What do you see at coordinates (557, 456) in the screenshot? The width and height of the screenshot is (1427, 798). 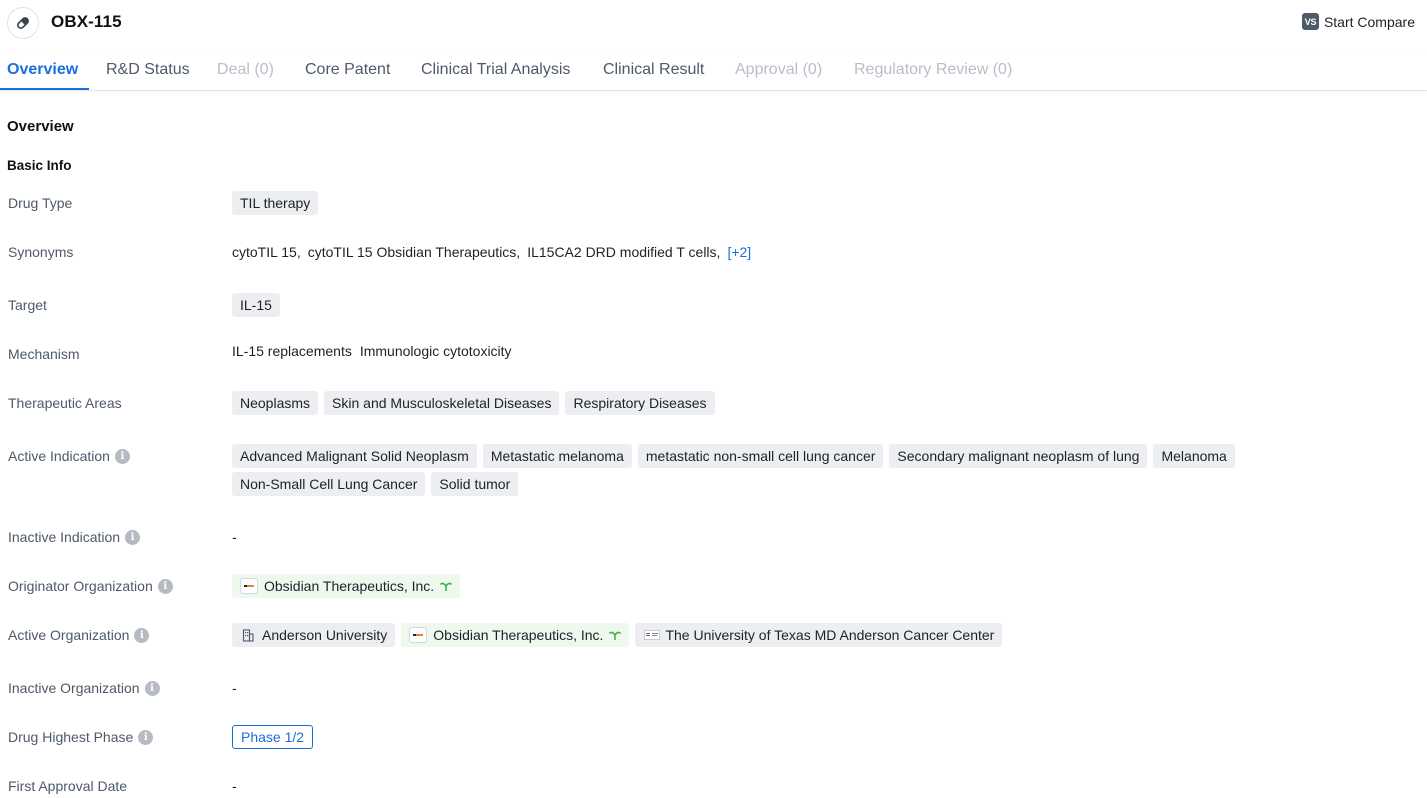 I see `indication-tag: Metastatic melanoma` at bounding box center [557, 456].